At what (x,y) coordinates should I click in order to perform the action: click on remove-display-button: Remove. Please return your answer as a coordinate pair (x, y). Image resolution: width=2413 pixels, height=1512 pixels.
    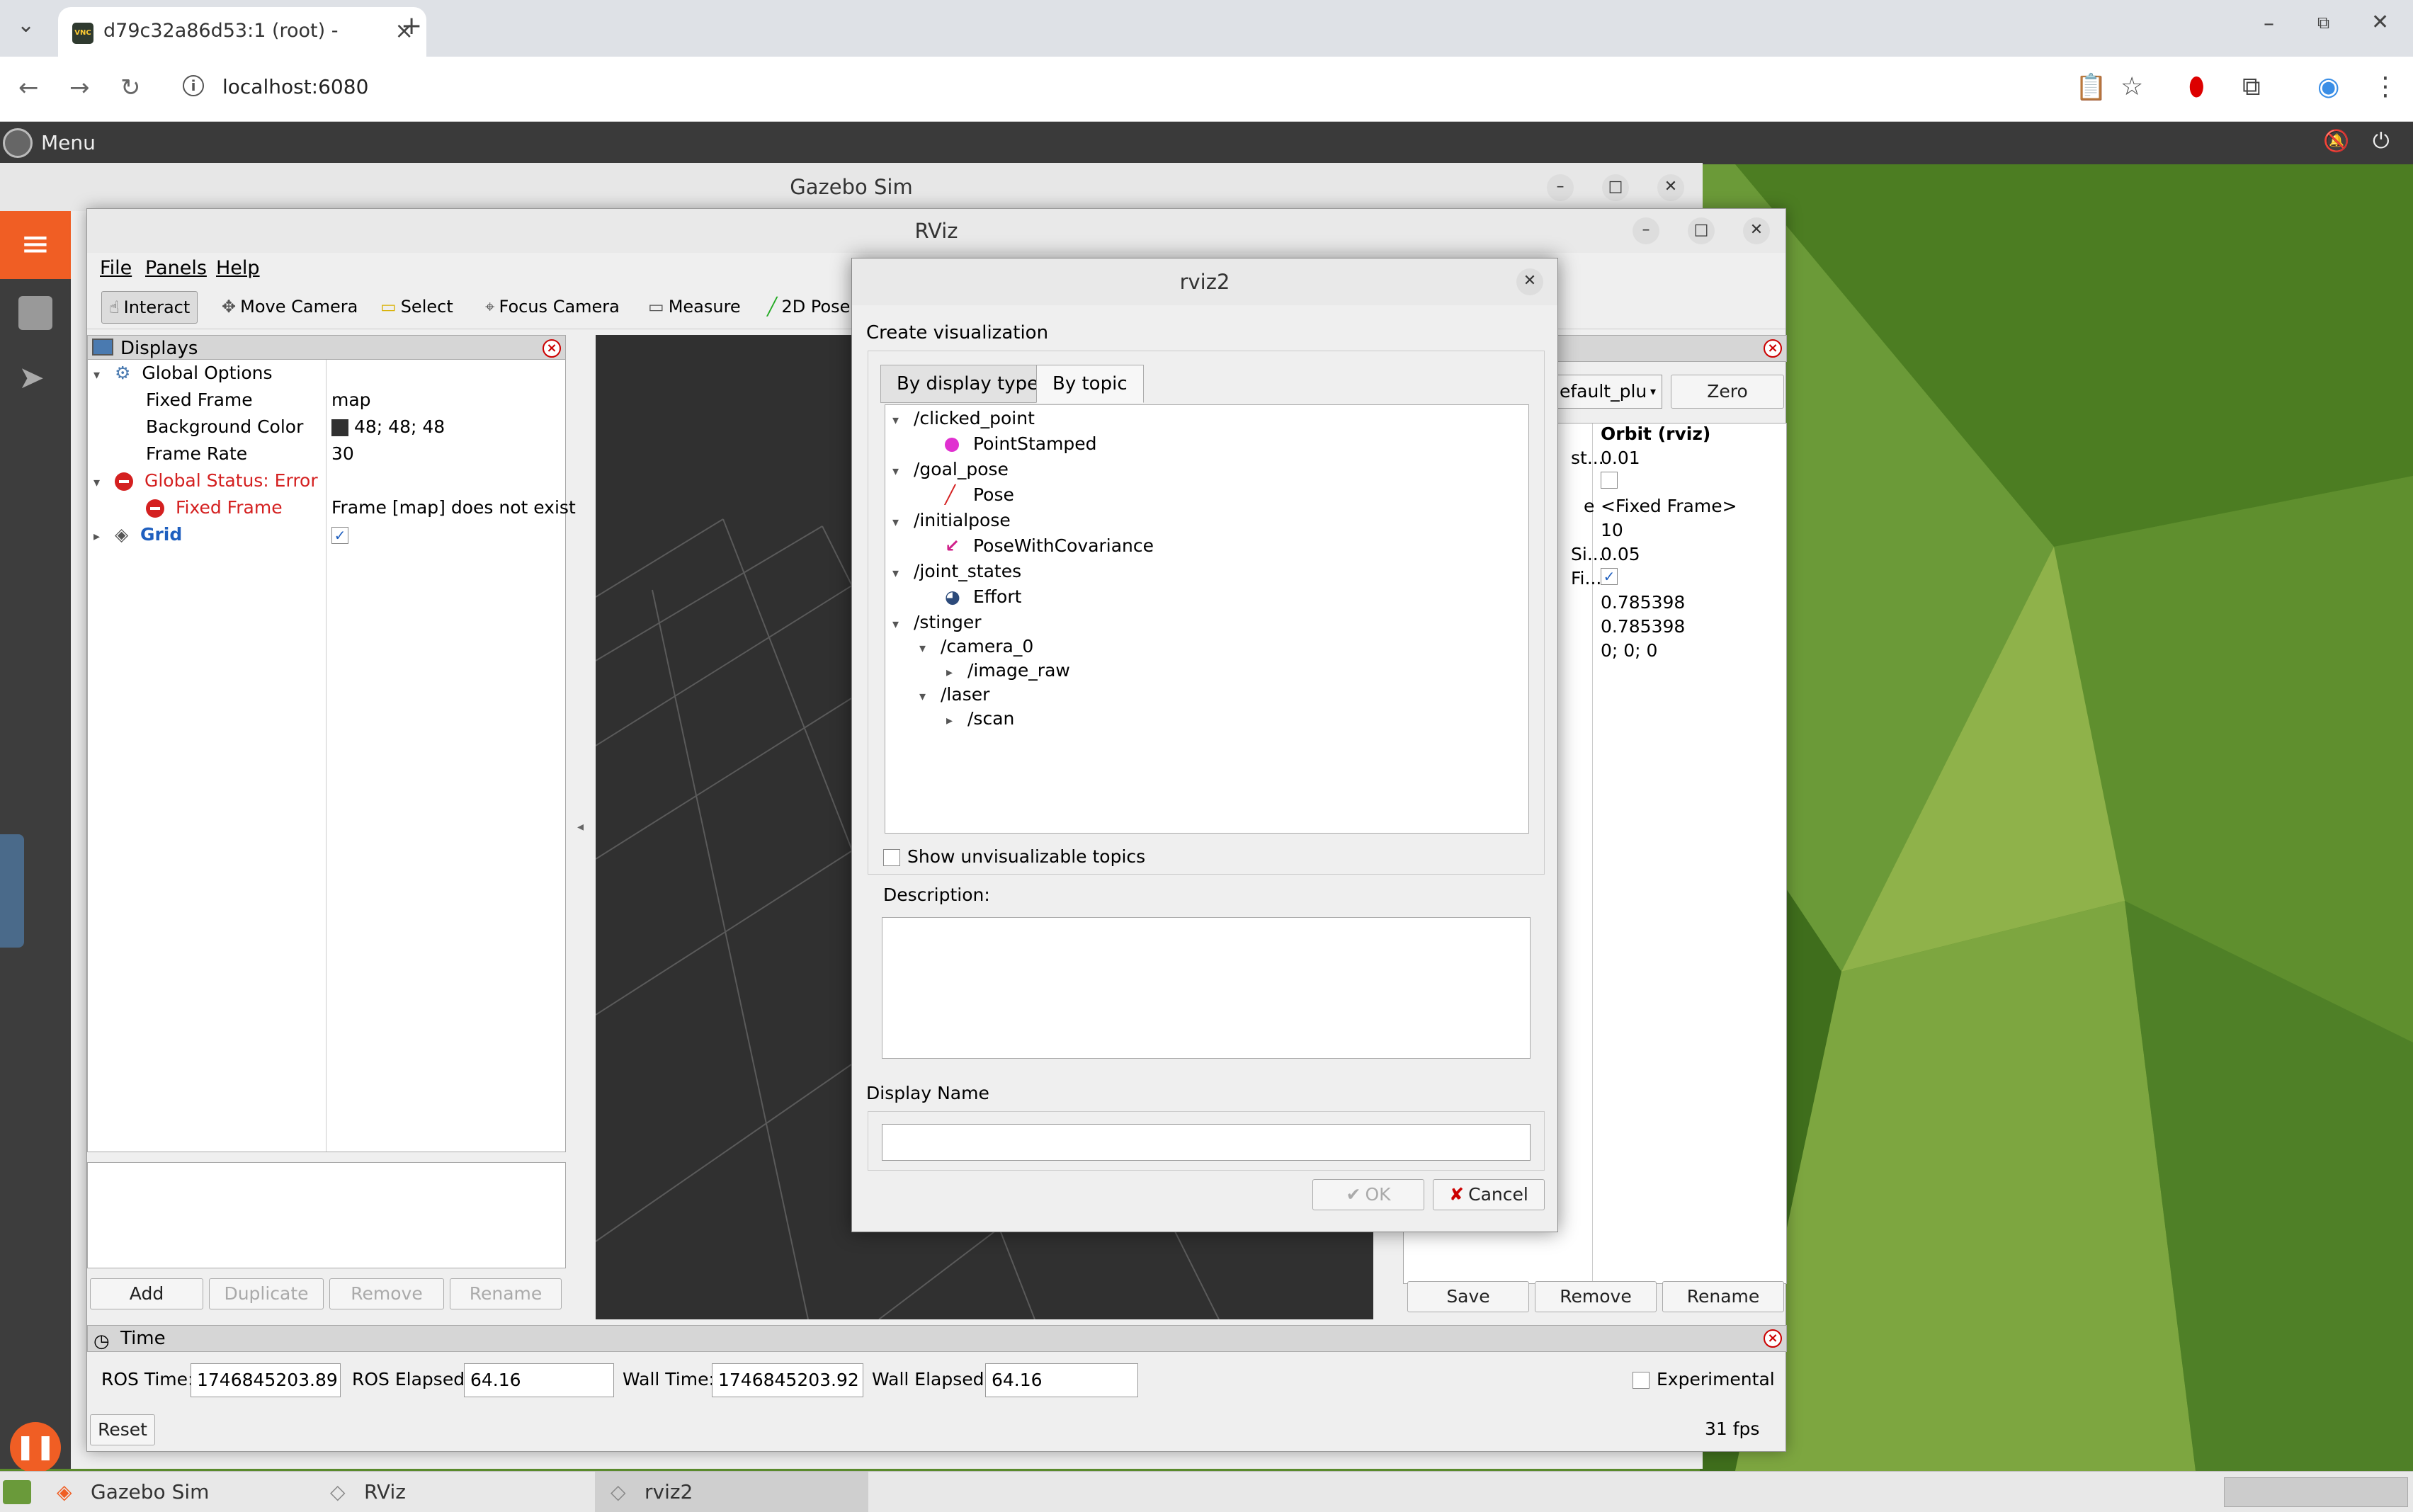
    Looking at the image, I should click on (386, 1293).